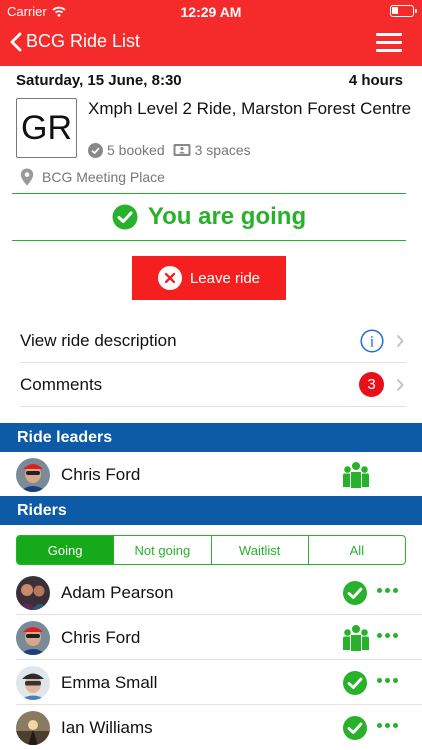 The width and height of the screenshot is (422, 750). What do you see at coordinates (403, 11) in the screenshot?
I see `battery-icon` at bounding box center [403, 11].